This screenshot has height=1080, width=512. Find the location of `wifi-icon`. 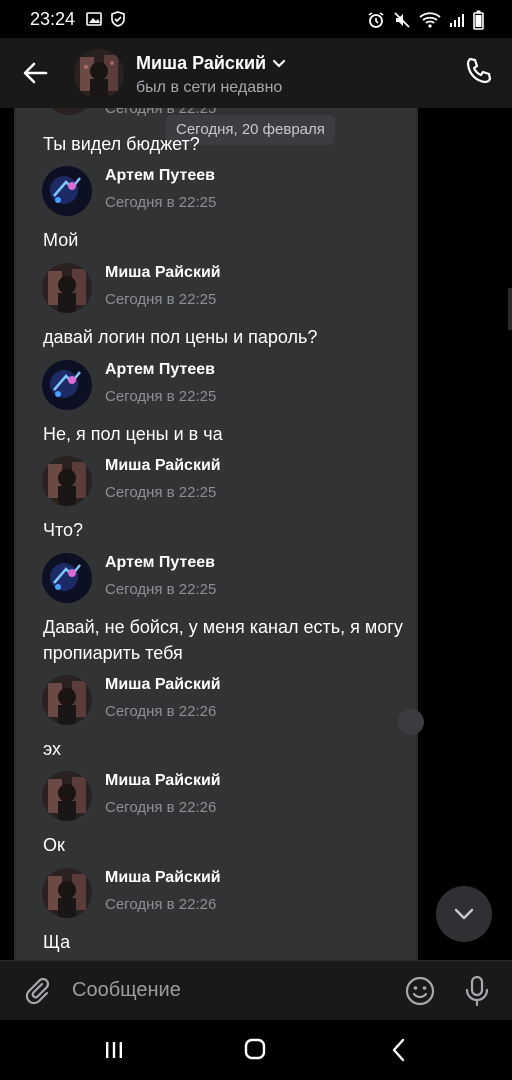

wifi-icon is located at coordinates (430, 20).